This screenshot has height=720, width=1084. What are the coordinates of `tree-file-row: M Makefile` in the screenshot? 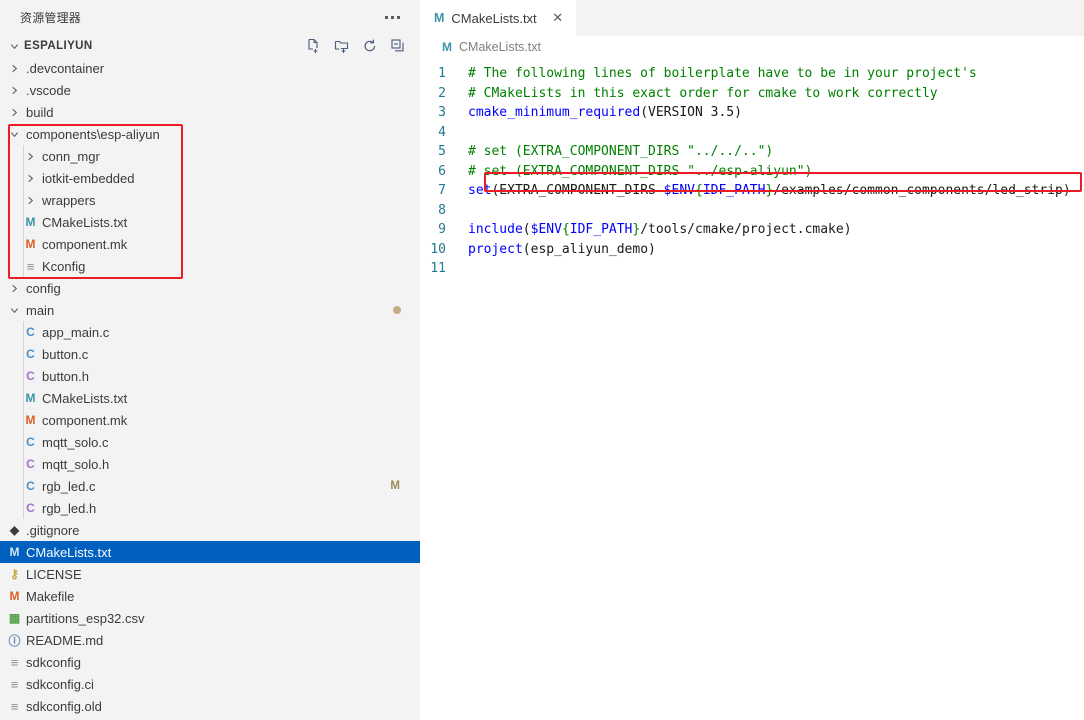 It's located at (210, 596).